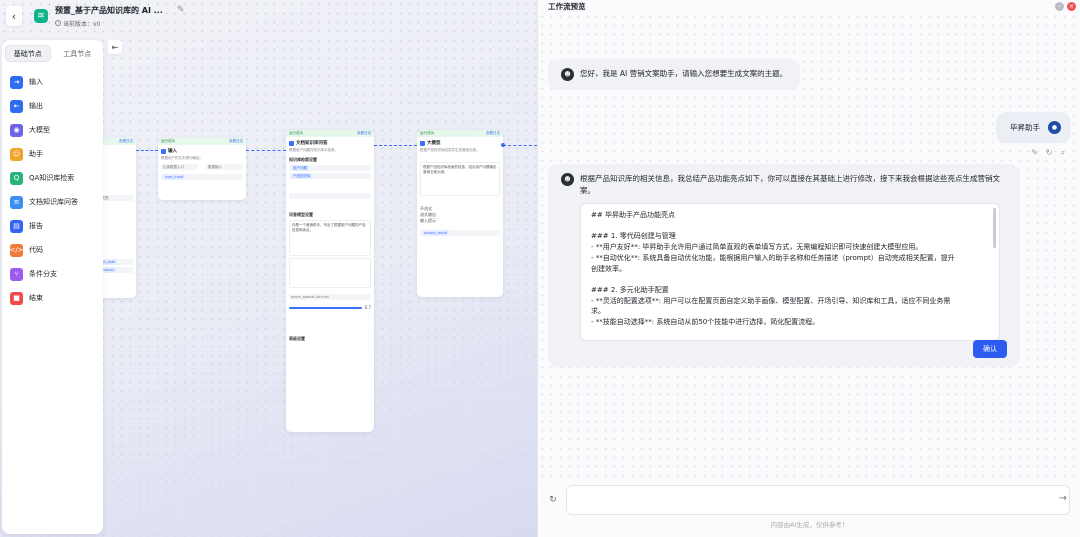  What do you see at coordinates (567, 6) in the screenshot?
I see `preview-title: 工作流预览` at bounding box center [567, 6].